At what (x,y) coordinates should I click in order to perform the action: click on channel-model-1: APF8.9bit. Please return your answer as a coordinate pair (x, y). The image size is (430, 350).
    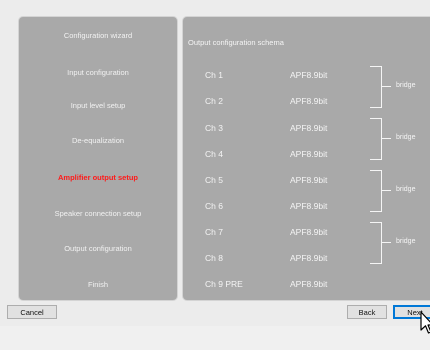
    Looking at the image, I should click on (309, 75).